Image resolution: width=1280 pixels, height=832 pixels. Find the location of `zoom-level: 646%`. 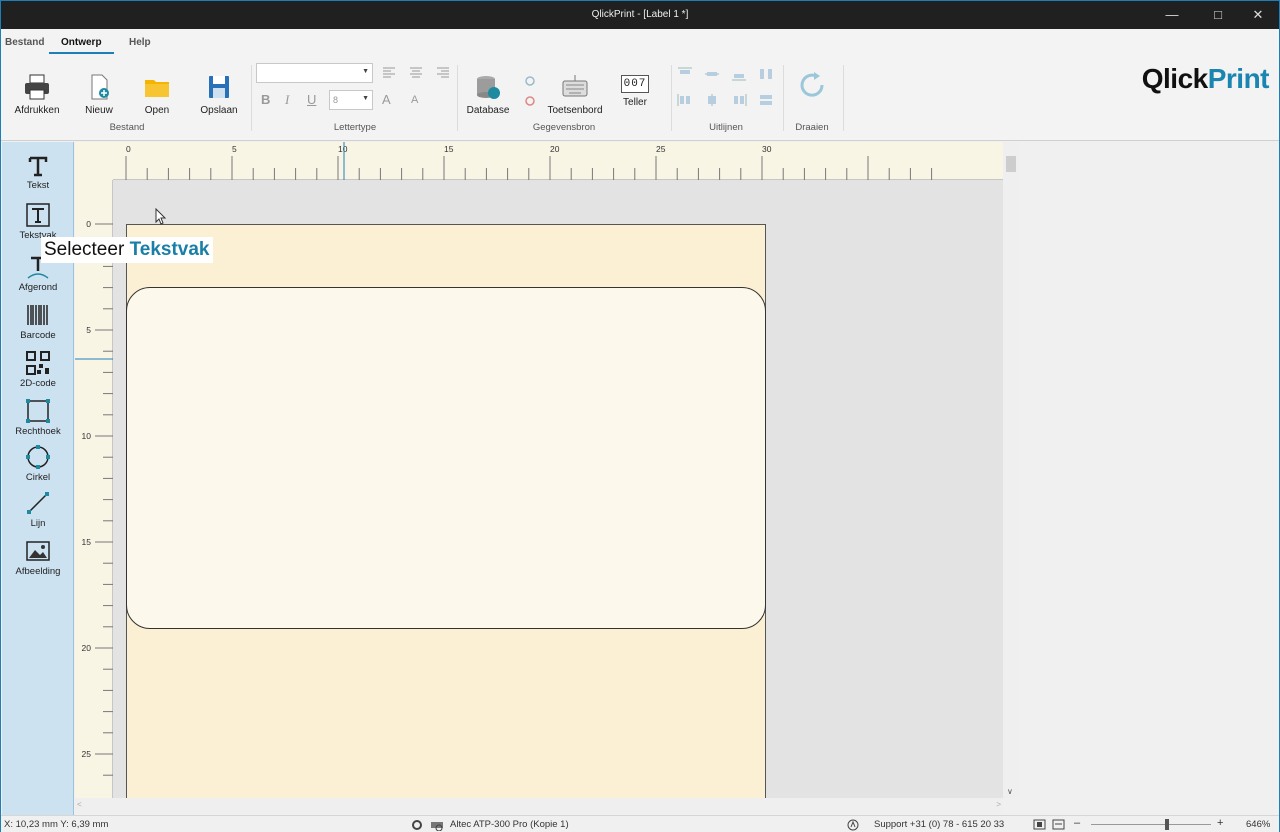

zoom-level: 646% is located at coordinates (1258, 824).